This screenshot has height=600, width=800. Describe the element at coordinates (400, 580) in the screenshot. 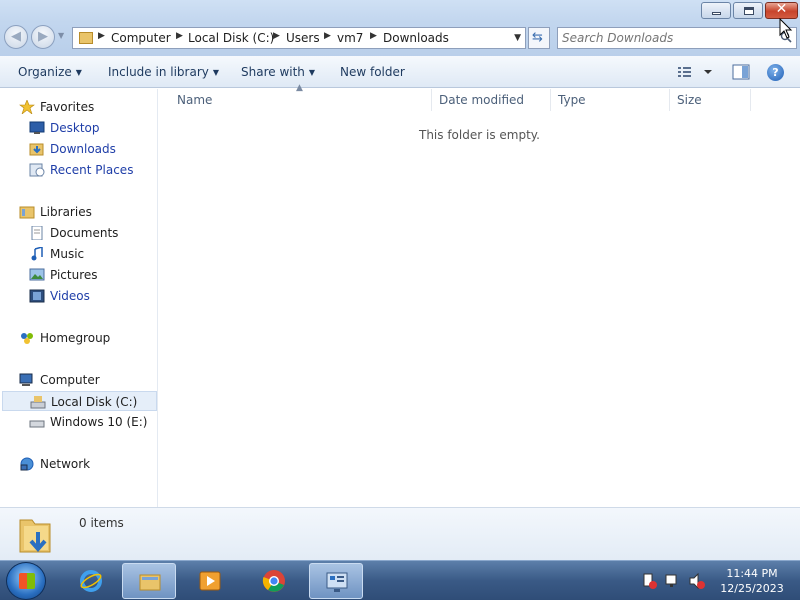

I see `taskbar: 11:44 PM 12/25/2023` at that location.